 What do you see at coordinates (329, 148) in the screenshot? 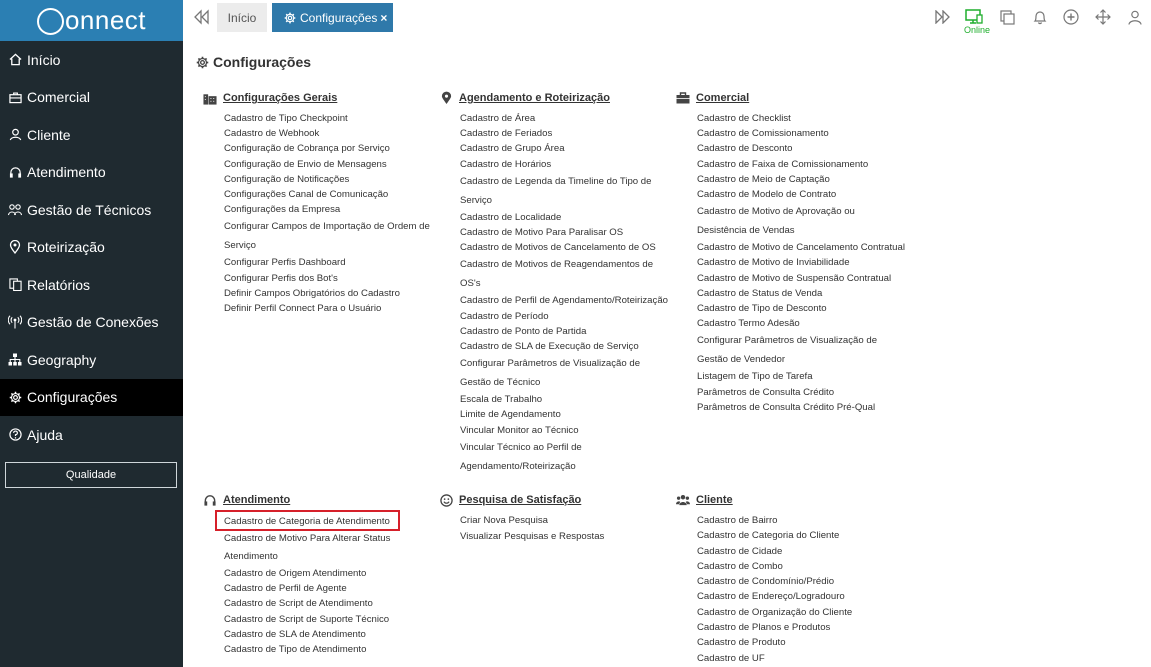
I see `link-configuracao-cobranca: Configuração de Cobrança por Serviço` at bounding box center [329, 148].